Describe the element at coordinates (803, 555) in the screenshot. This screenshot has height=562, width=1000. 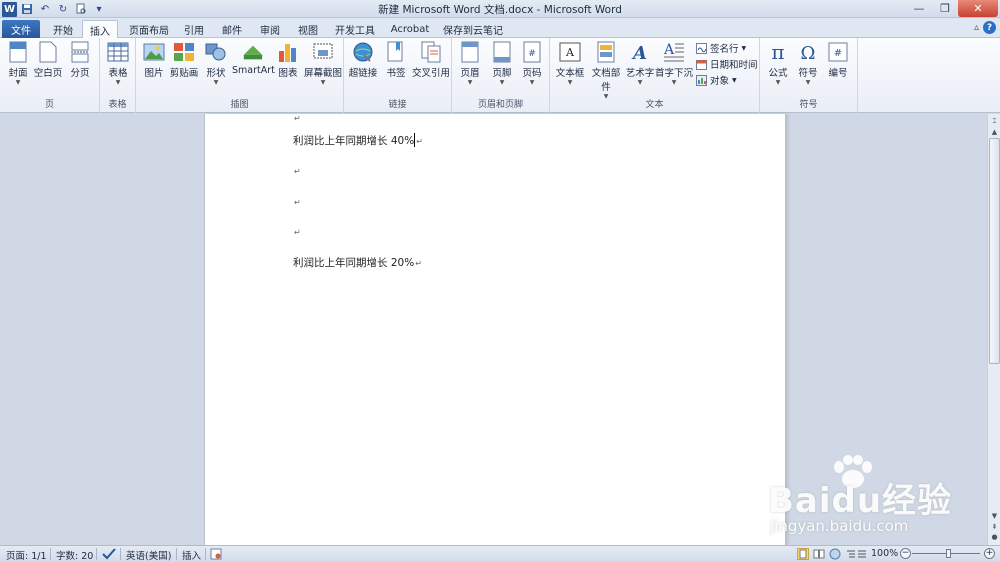
I see `print-layout-view-icon` at that location.